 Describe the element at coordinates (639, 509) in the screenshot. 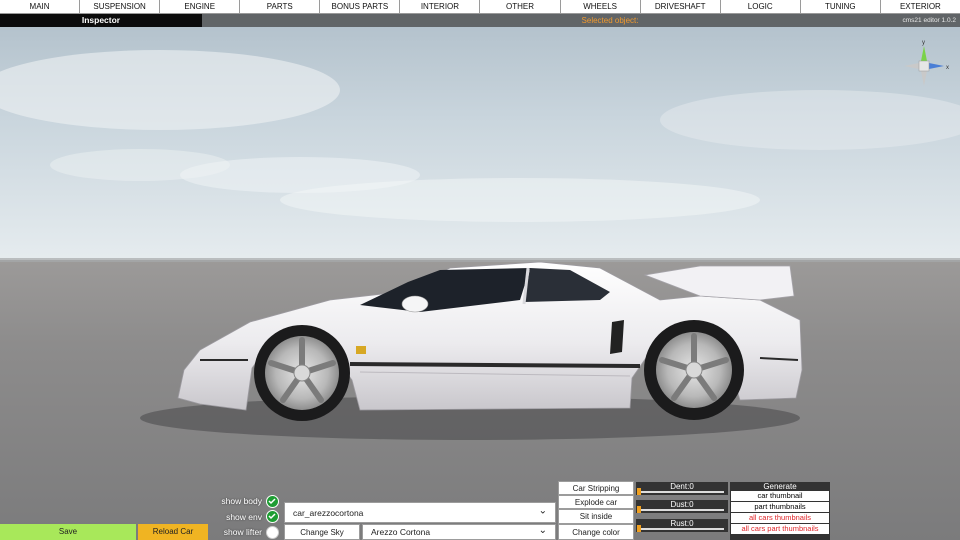

I see `dust-handle` at that location.